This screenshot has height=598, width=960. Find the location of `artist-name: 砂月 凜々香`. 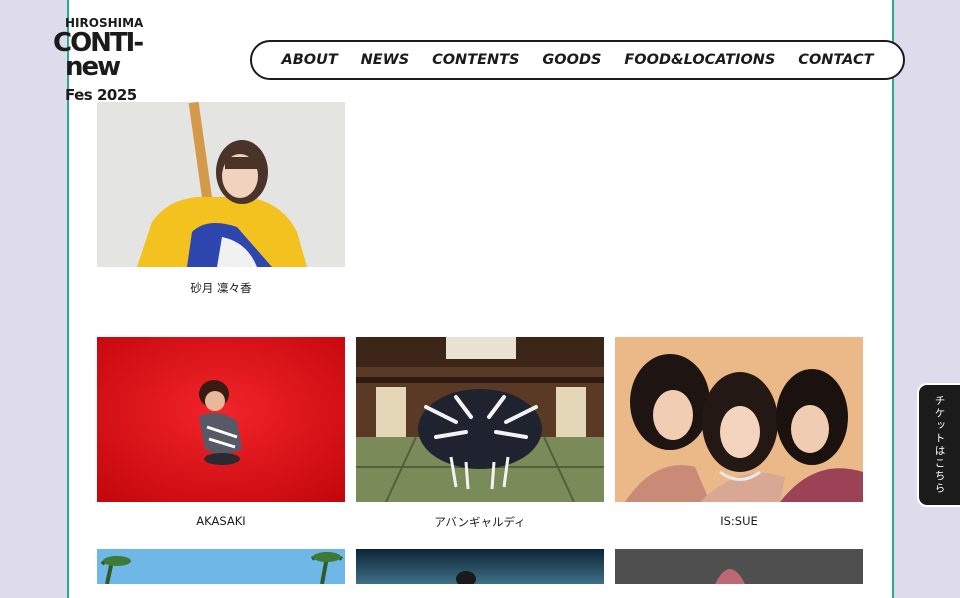

artist-name: 砂月 凜々香 is located at coordinates (221, 288).